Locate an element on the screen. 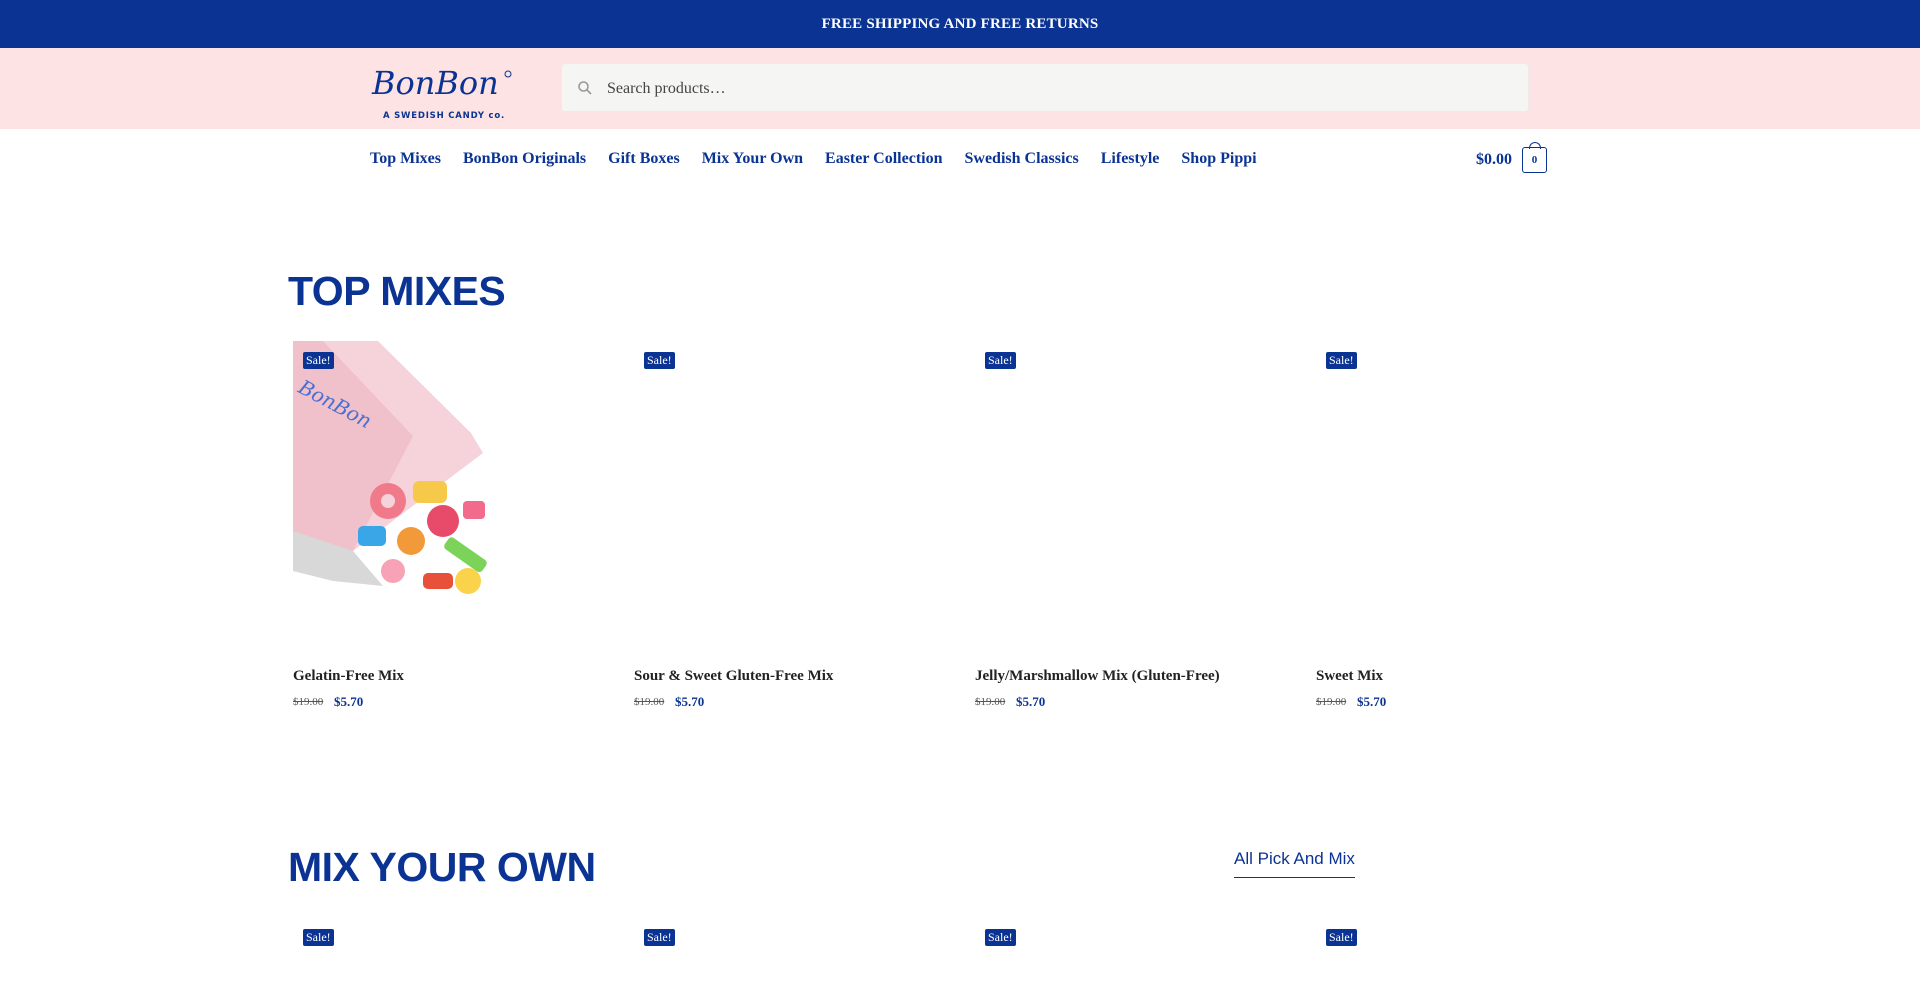 The height and width of the screenshot is (993, 1920). announcement-bar: FREE SHIPPING AND FREE RETURNS is located at coordinates (960, 24).